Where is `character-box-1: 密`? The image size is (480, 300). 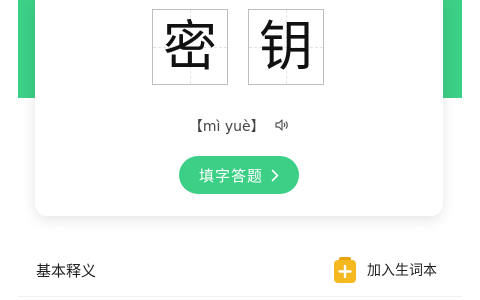
character-box-1: 密 is located at coordinates (190, 47).